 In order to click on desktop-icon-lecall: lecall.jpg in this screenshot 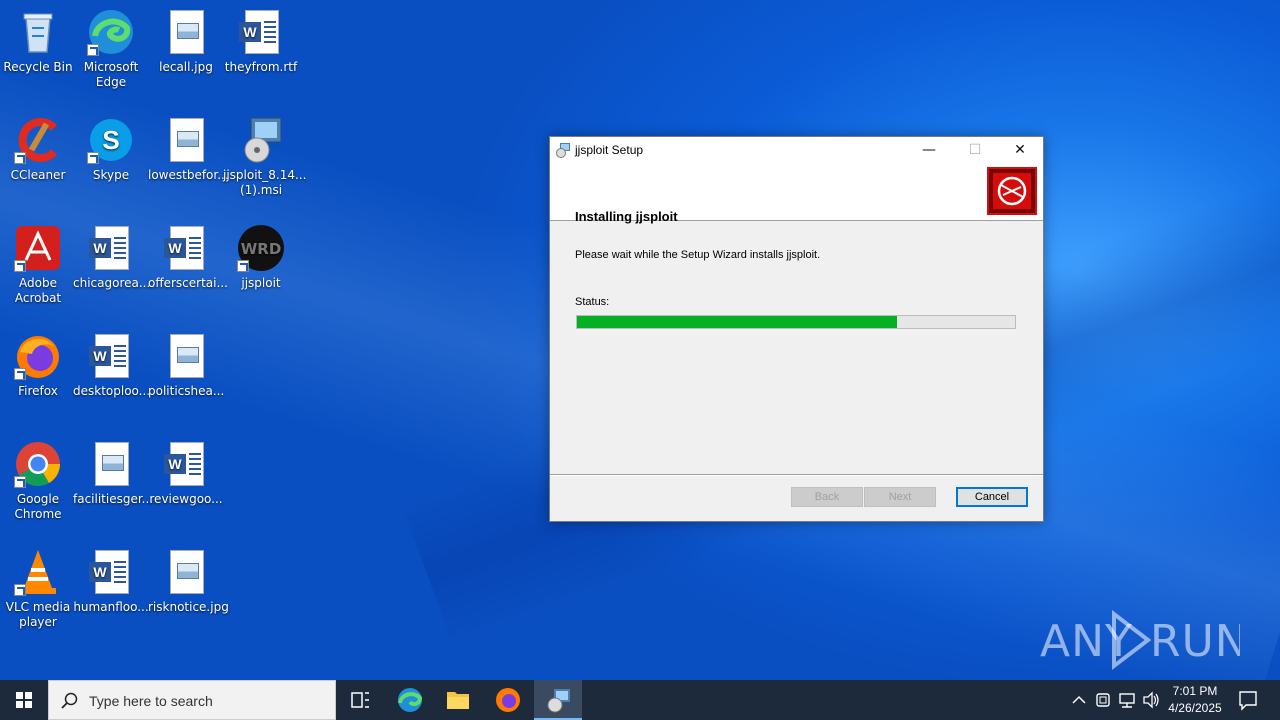, I will do `click(186, 41)`.